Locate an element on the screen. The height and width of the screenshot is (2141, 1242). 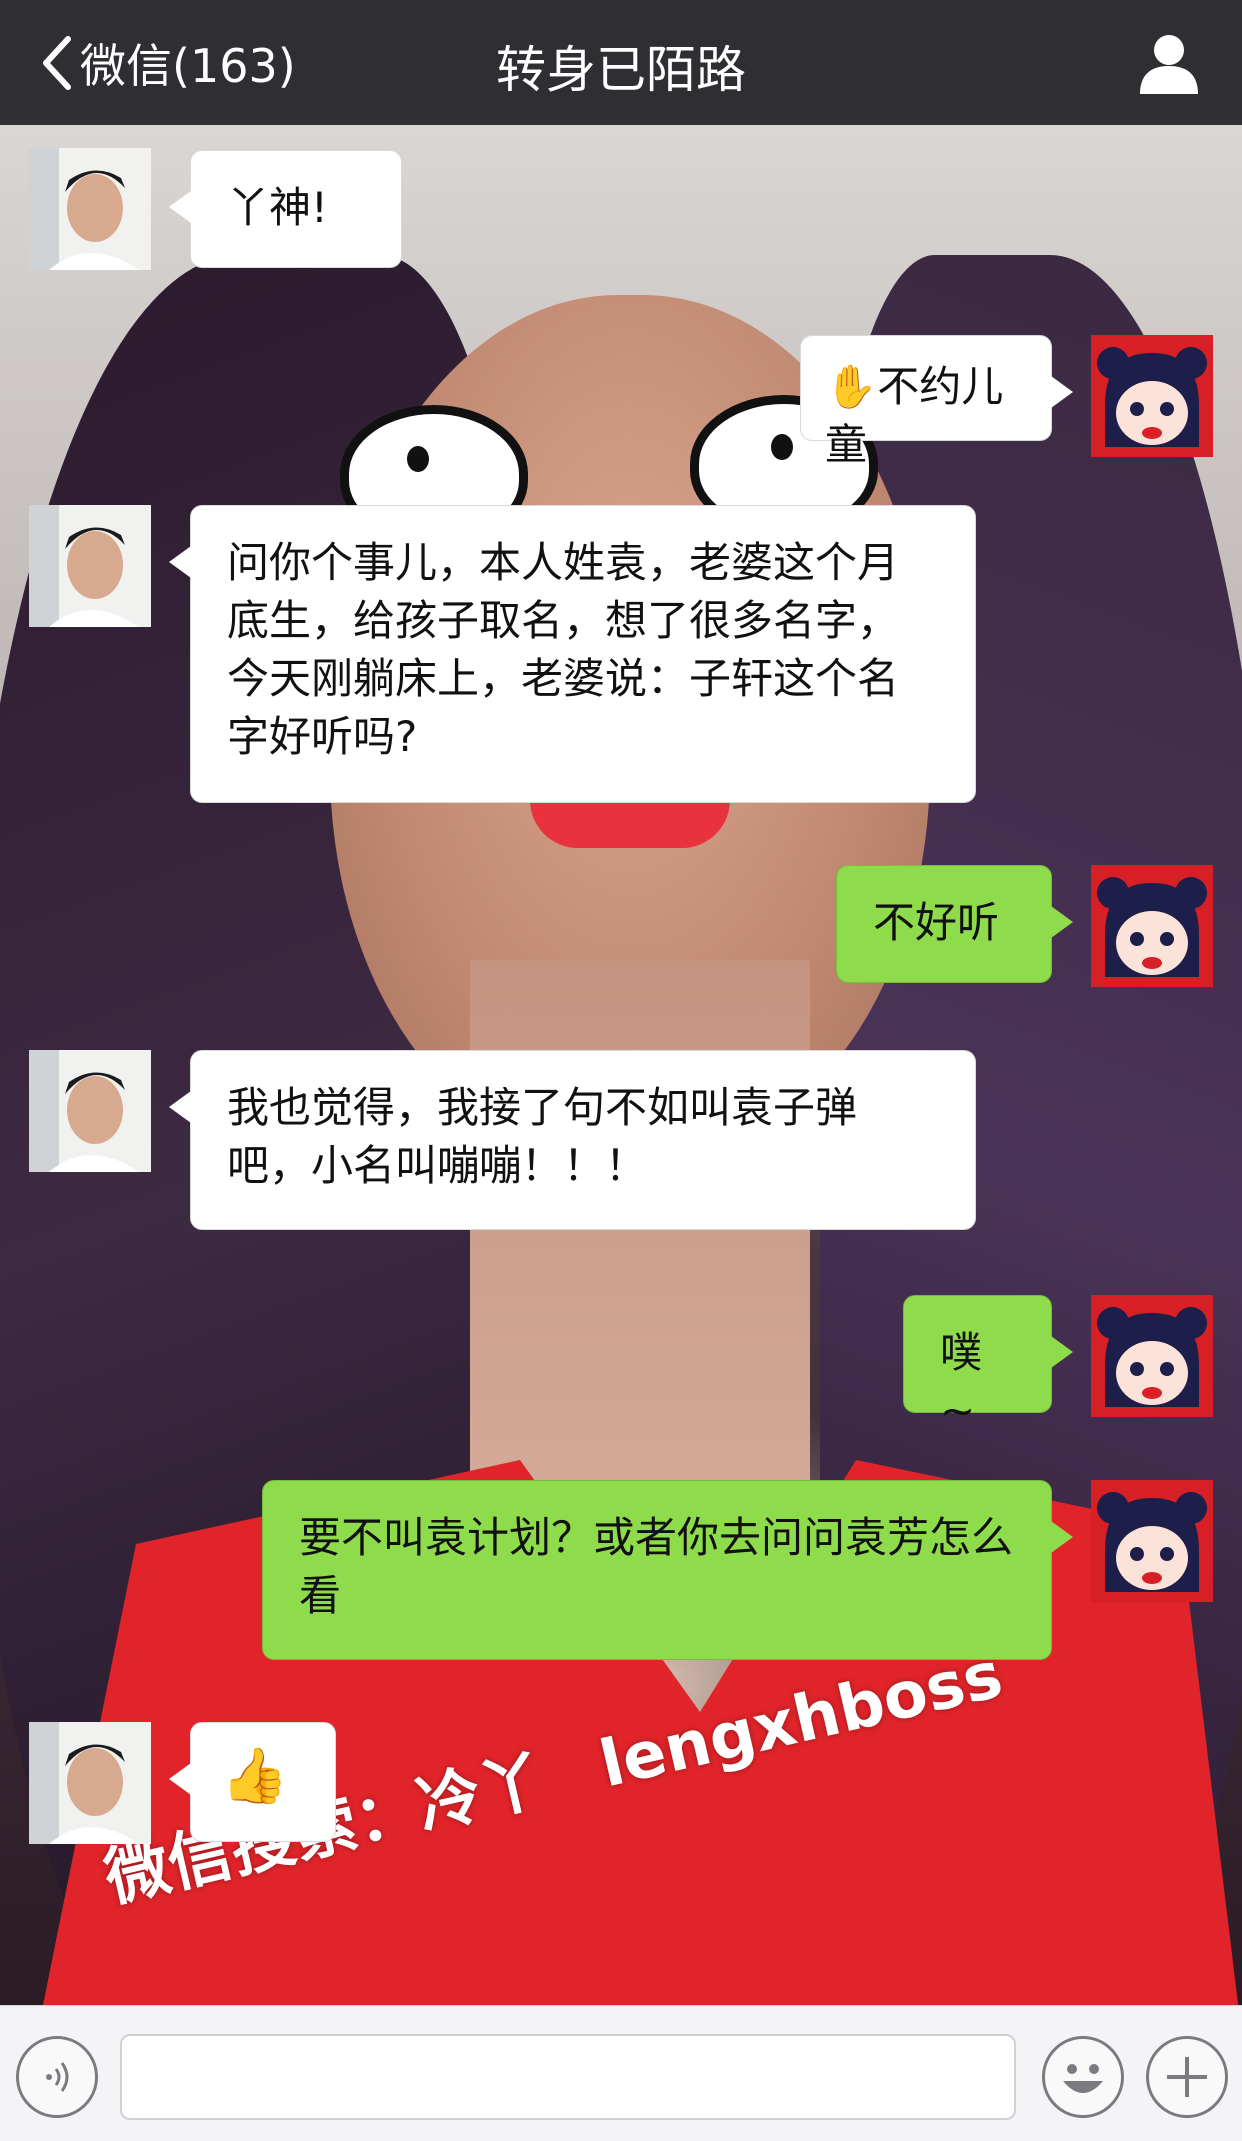
message-bubble: 我也觉得，我接了句不如叫袁子弹吧，小名叫嘣嘣！！！ is located at coordinates (572, 1140).